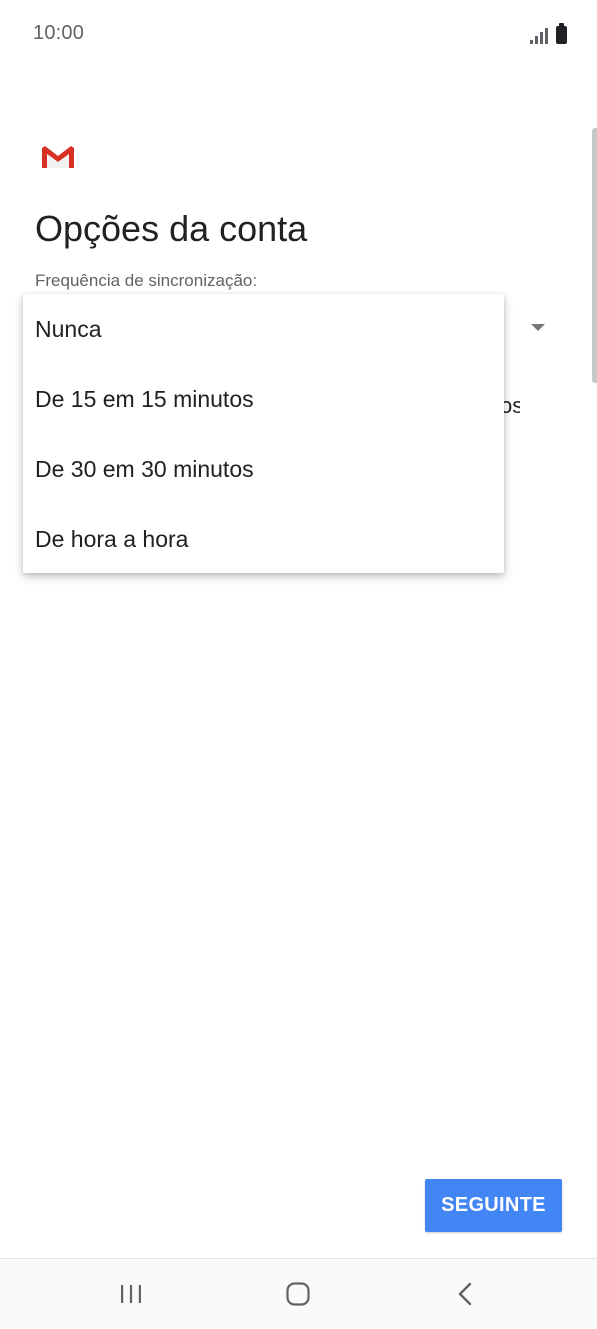 The image size is (597, 1329). I want to click on sync-frequency-label: Frequência de sincronização:, so click(146, 280).